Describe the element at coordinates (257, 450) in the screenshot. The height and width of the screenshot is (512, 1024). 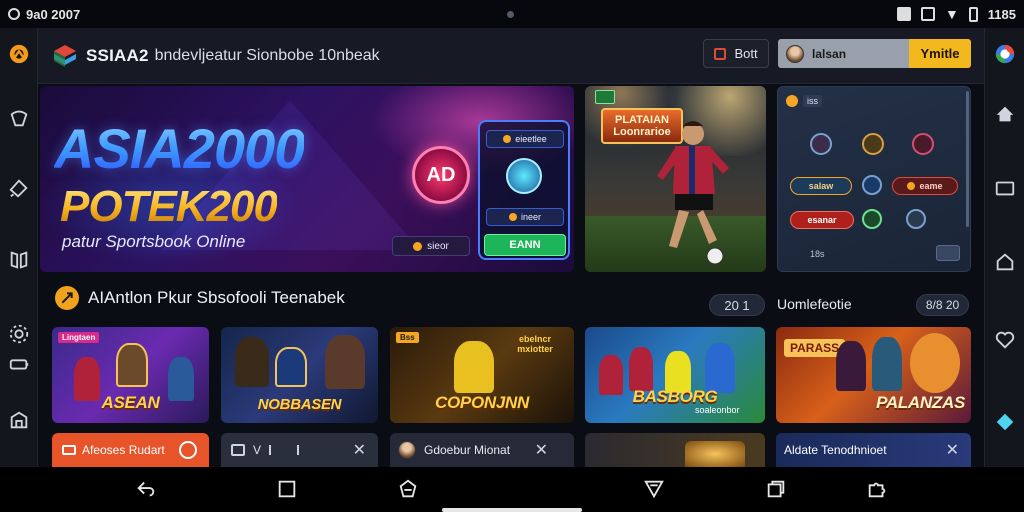
I see `info-strip-label: V` at that location.